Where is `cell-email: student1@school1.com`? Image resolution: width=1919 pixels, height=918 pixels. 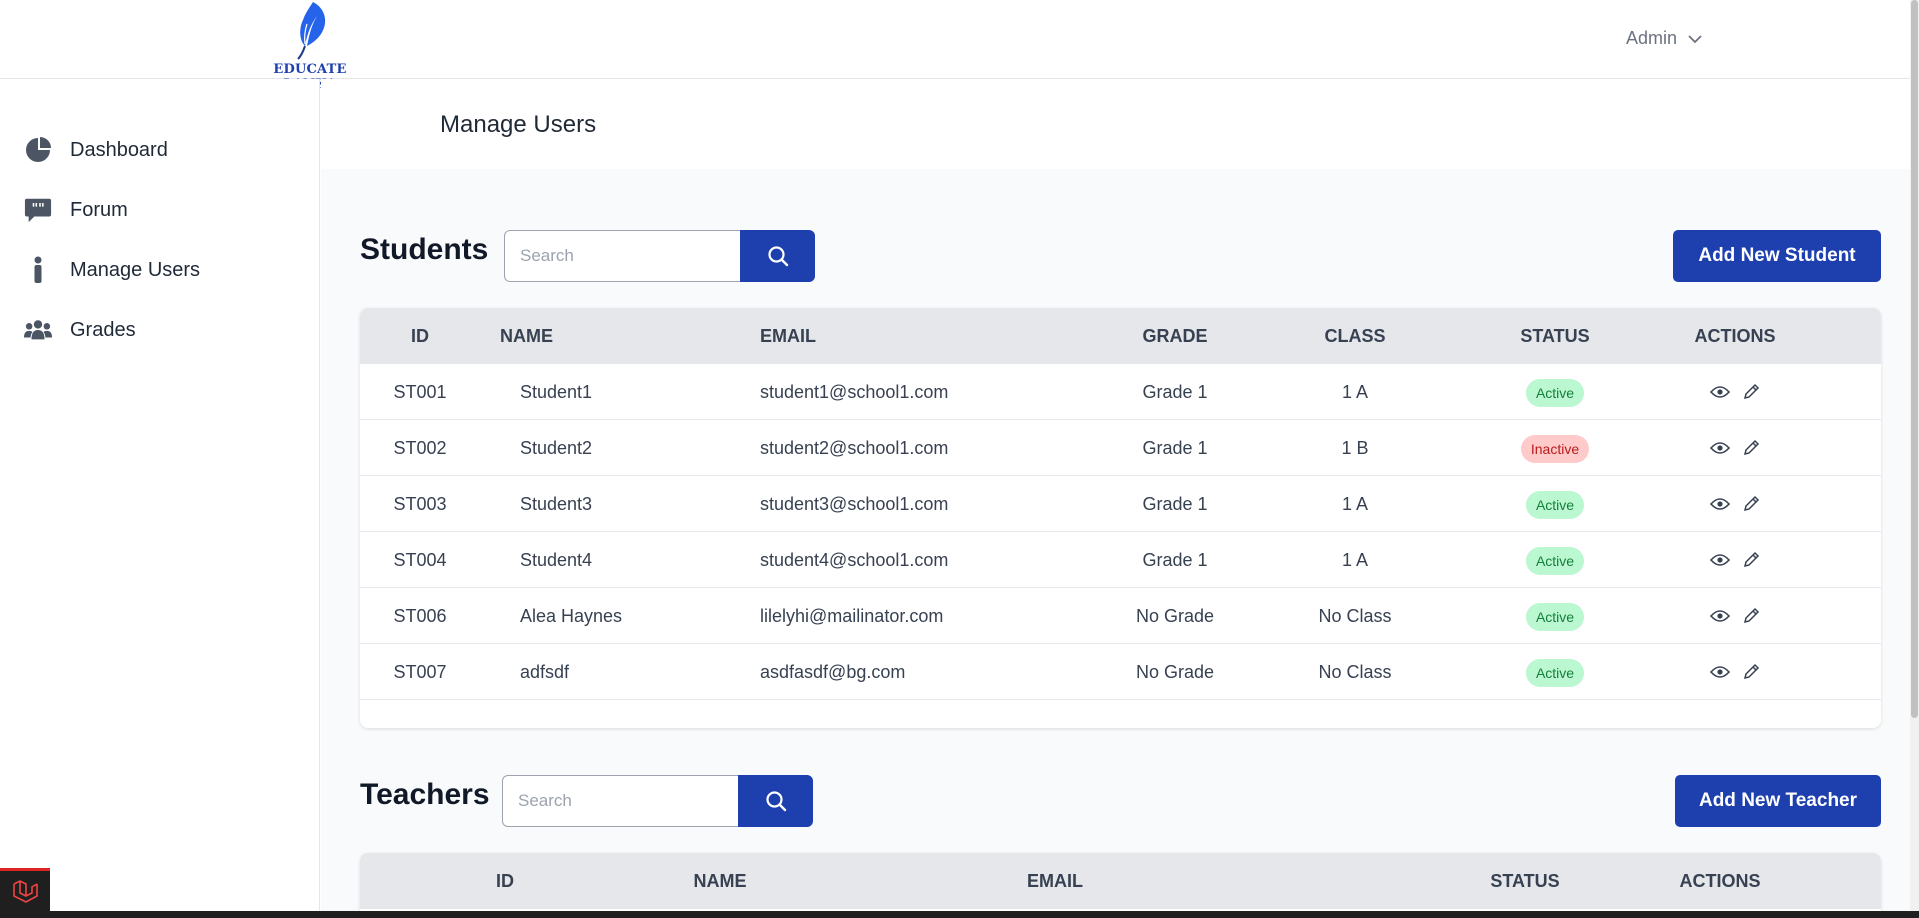
cell-email: student1@school1.com is located at coordinates (854, 392).